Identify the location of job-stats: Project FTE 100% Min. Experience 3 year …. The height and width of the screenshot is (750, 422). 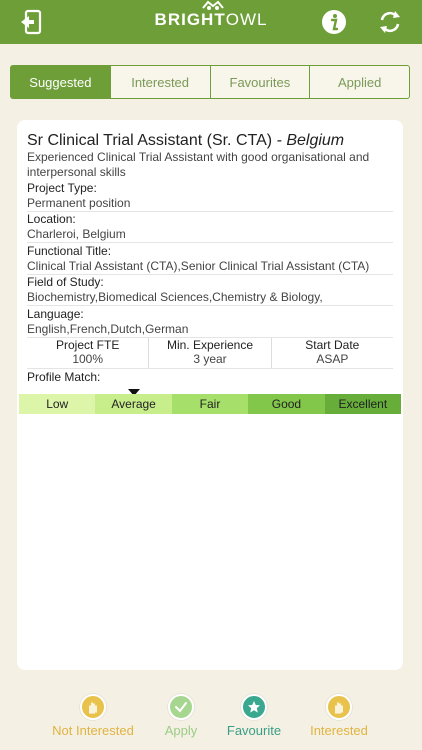
(210, 353).